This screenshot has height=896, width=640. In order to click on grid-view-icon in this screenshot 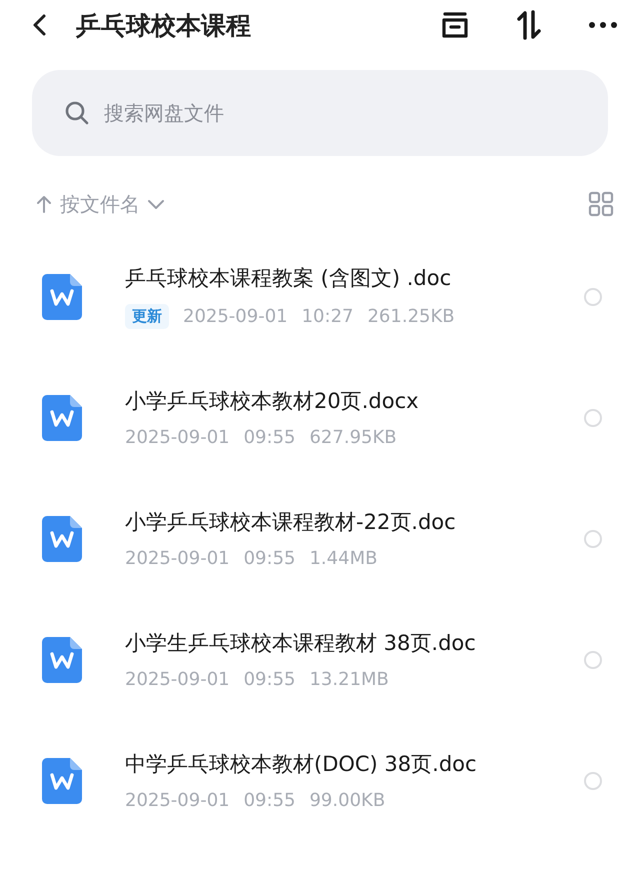, I will do `click(601, 204)`.